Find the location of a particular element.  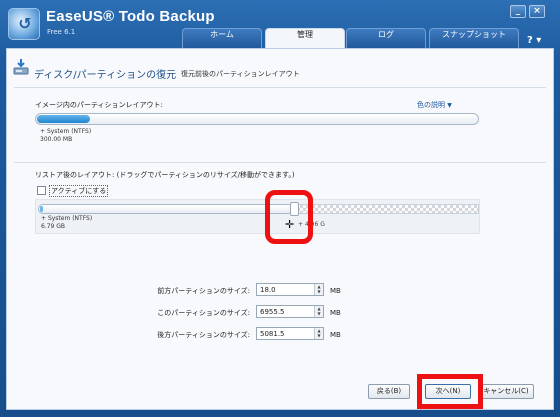

this-partition-size-stepper: ▲ ▼ is located at coordinates (318, 311).